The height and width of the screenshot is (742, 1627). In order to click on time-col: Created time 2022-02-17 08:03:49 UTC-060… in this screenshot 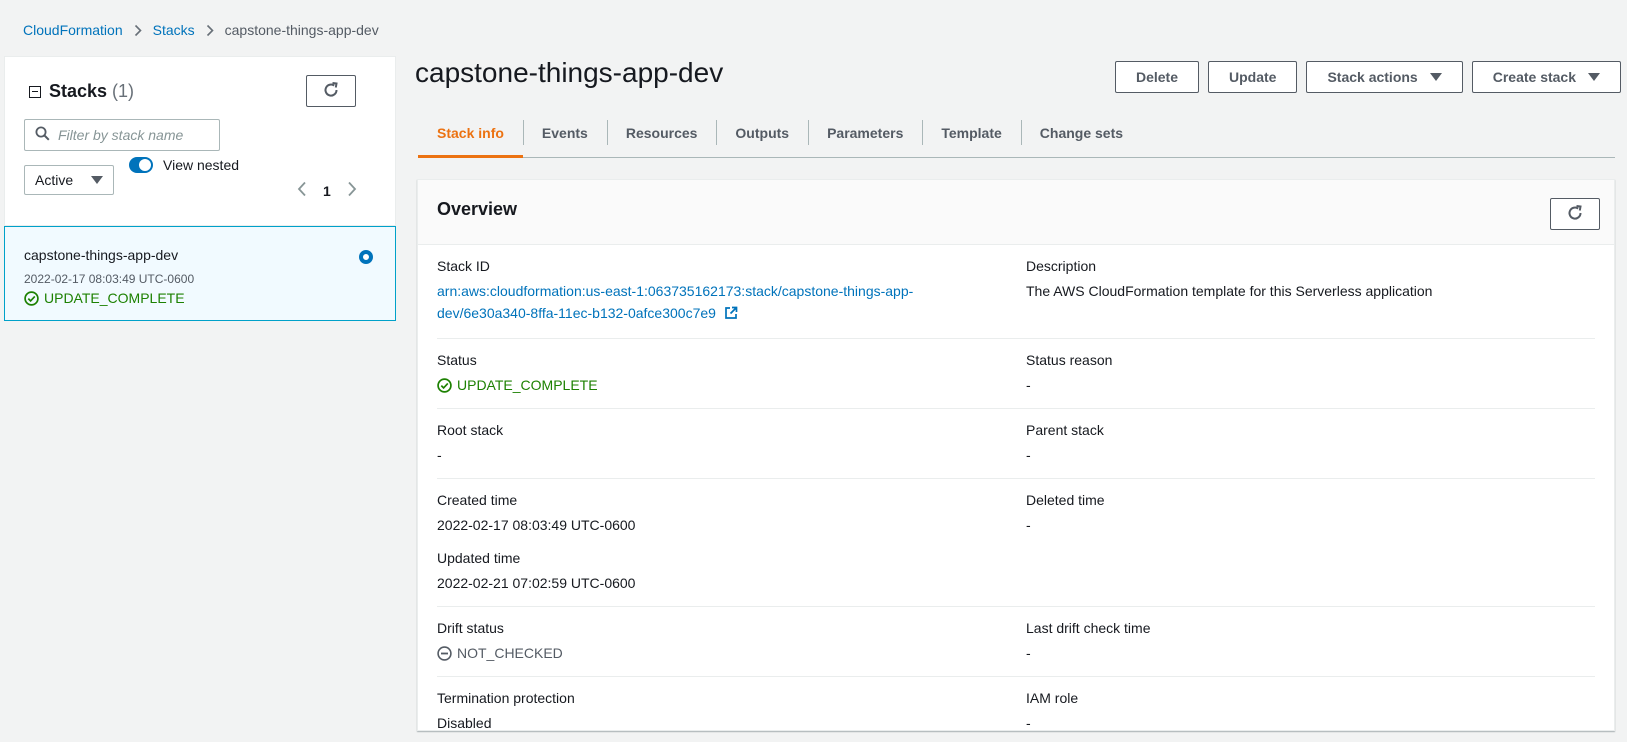, I will do `click(731, 542)`.